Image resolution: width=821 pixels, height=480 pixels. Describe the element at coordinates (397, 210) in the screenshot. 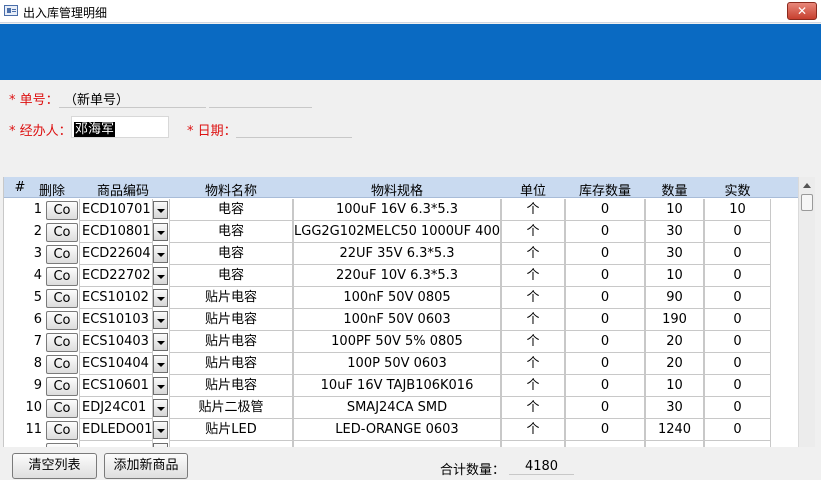

I see `material-spec-cell: 100uF 16V 6.3*5.3` at that location.